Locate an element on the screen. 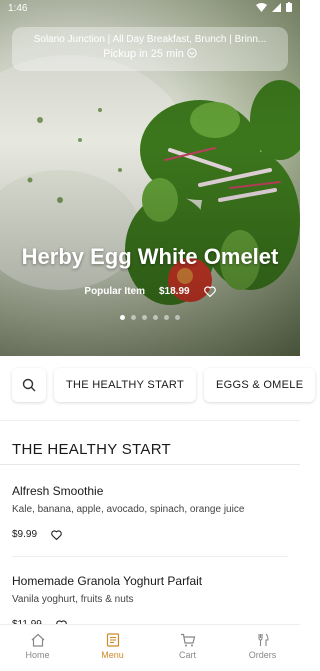 This screenshot has height=671, width=320. tab-label: Cart is located at coordinates (187, 655).